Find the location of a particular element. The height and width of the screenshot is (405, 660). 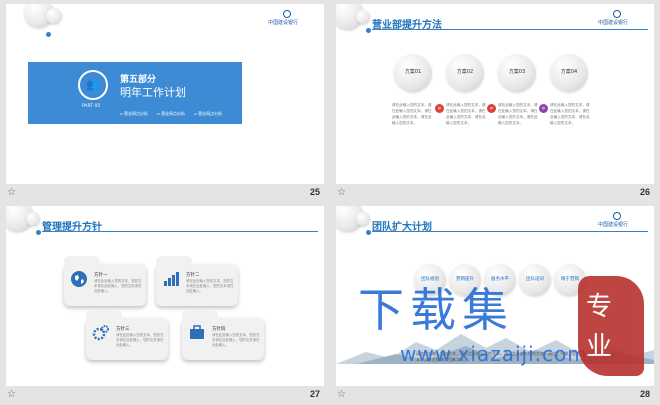

slide-number: 28 is located at coordinates (644, 394).